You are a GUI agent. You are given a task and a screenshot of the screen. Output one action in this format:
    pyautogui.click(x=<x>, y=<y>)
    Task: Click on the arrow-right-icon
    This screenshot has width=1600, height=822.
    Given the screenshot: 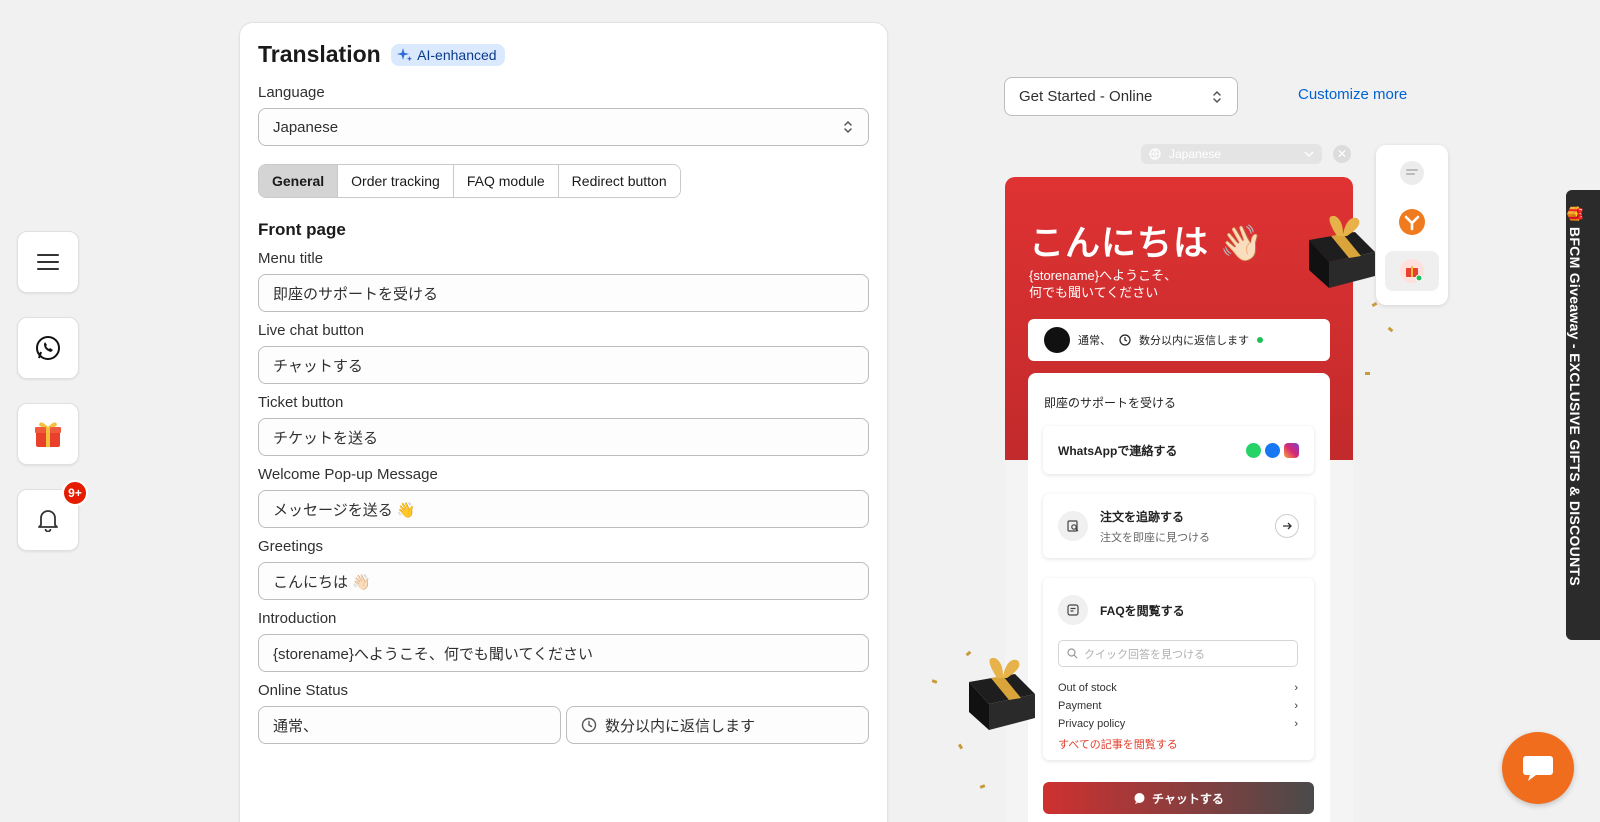 What is the action you would take?
    pyautogui.click(x=1287, y=526)
    